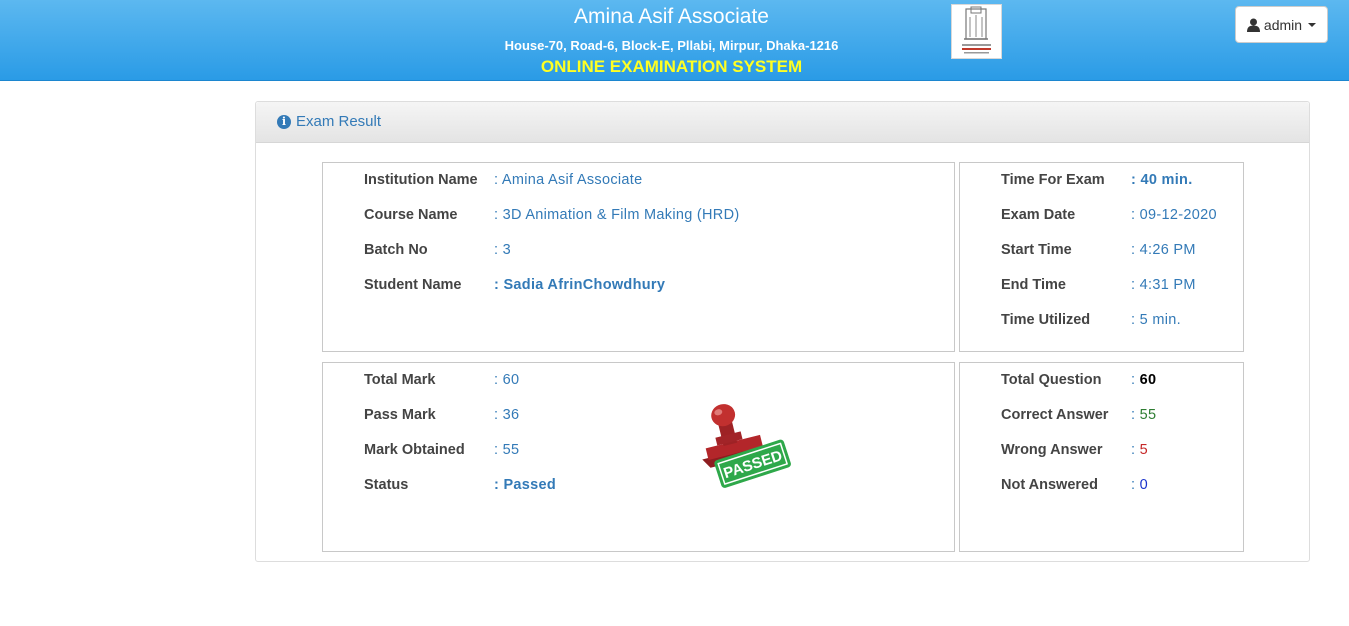  I want to click on pass-mark-value: : 36, so click(507, 415).